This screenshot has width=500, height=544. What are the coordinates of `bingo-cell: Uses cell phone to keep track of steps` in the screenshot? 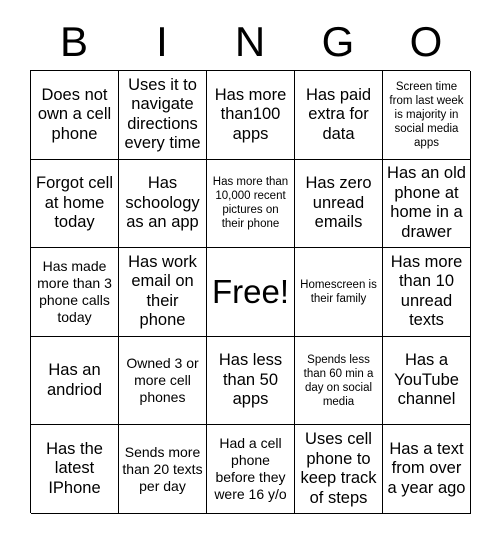 It's located at (339, 469).